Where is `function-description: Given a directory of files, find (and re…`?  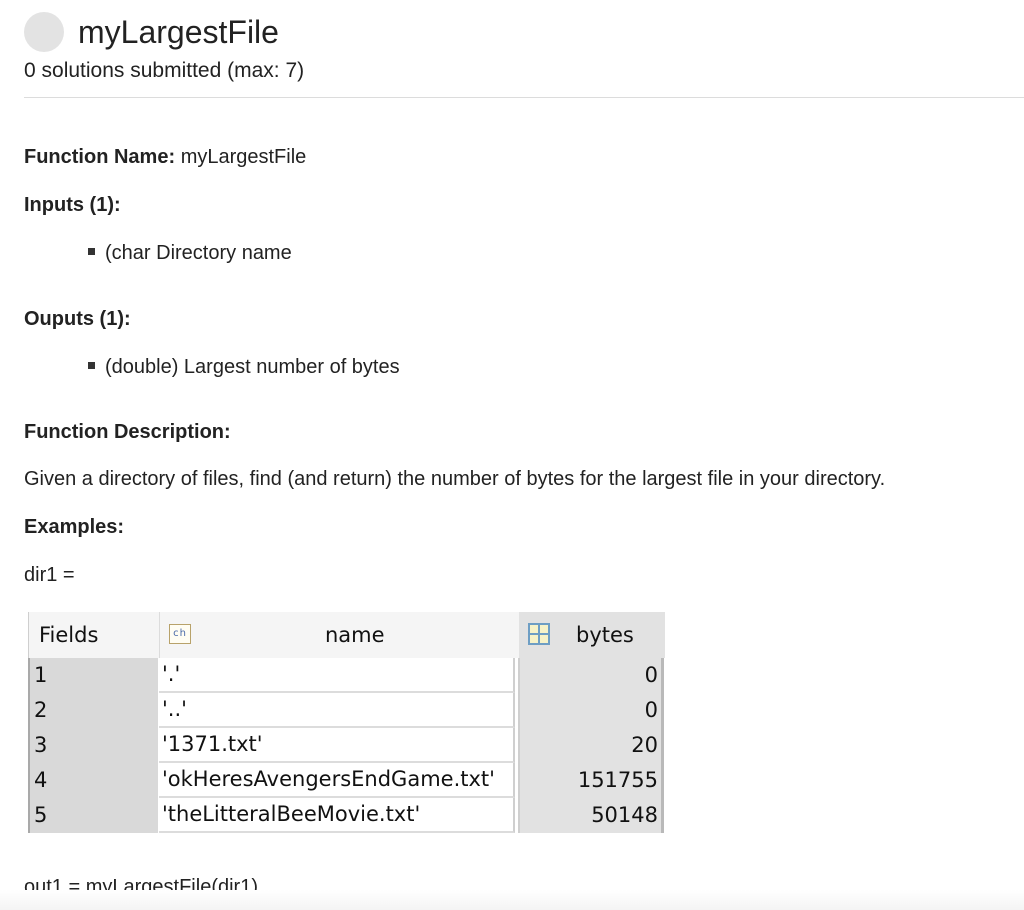
function-description: Given a directory of files, find (and re… is located at coordinates (455, 479).